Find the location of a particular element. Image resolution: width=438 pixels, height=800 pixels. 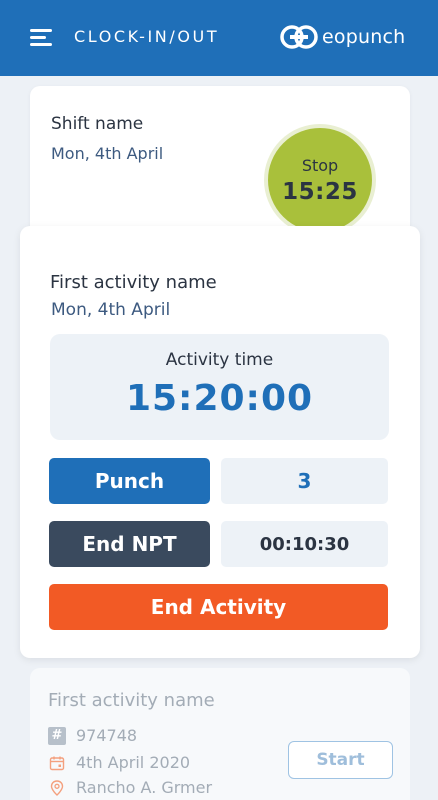

logo-text: eopunch is located at coordinates (364, 37).